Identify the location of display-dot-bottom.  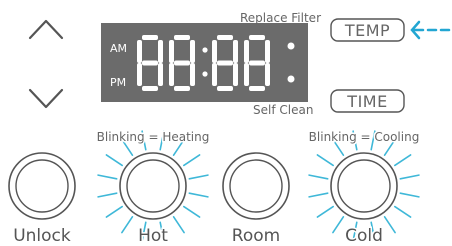
(291, 79).